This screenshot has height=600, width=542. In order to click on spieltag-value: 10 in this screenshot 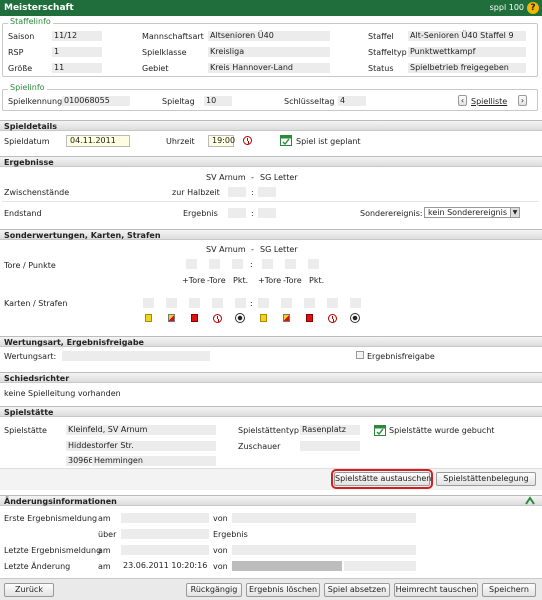, I will do `click(218, 101)`.